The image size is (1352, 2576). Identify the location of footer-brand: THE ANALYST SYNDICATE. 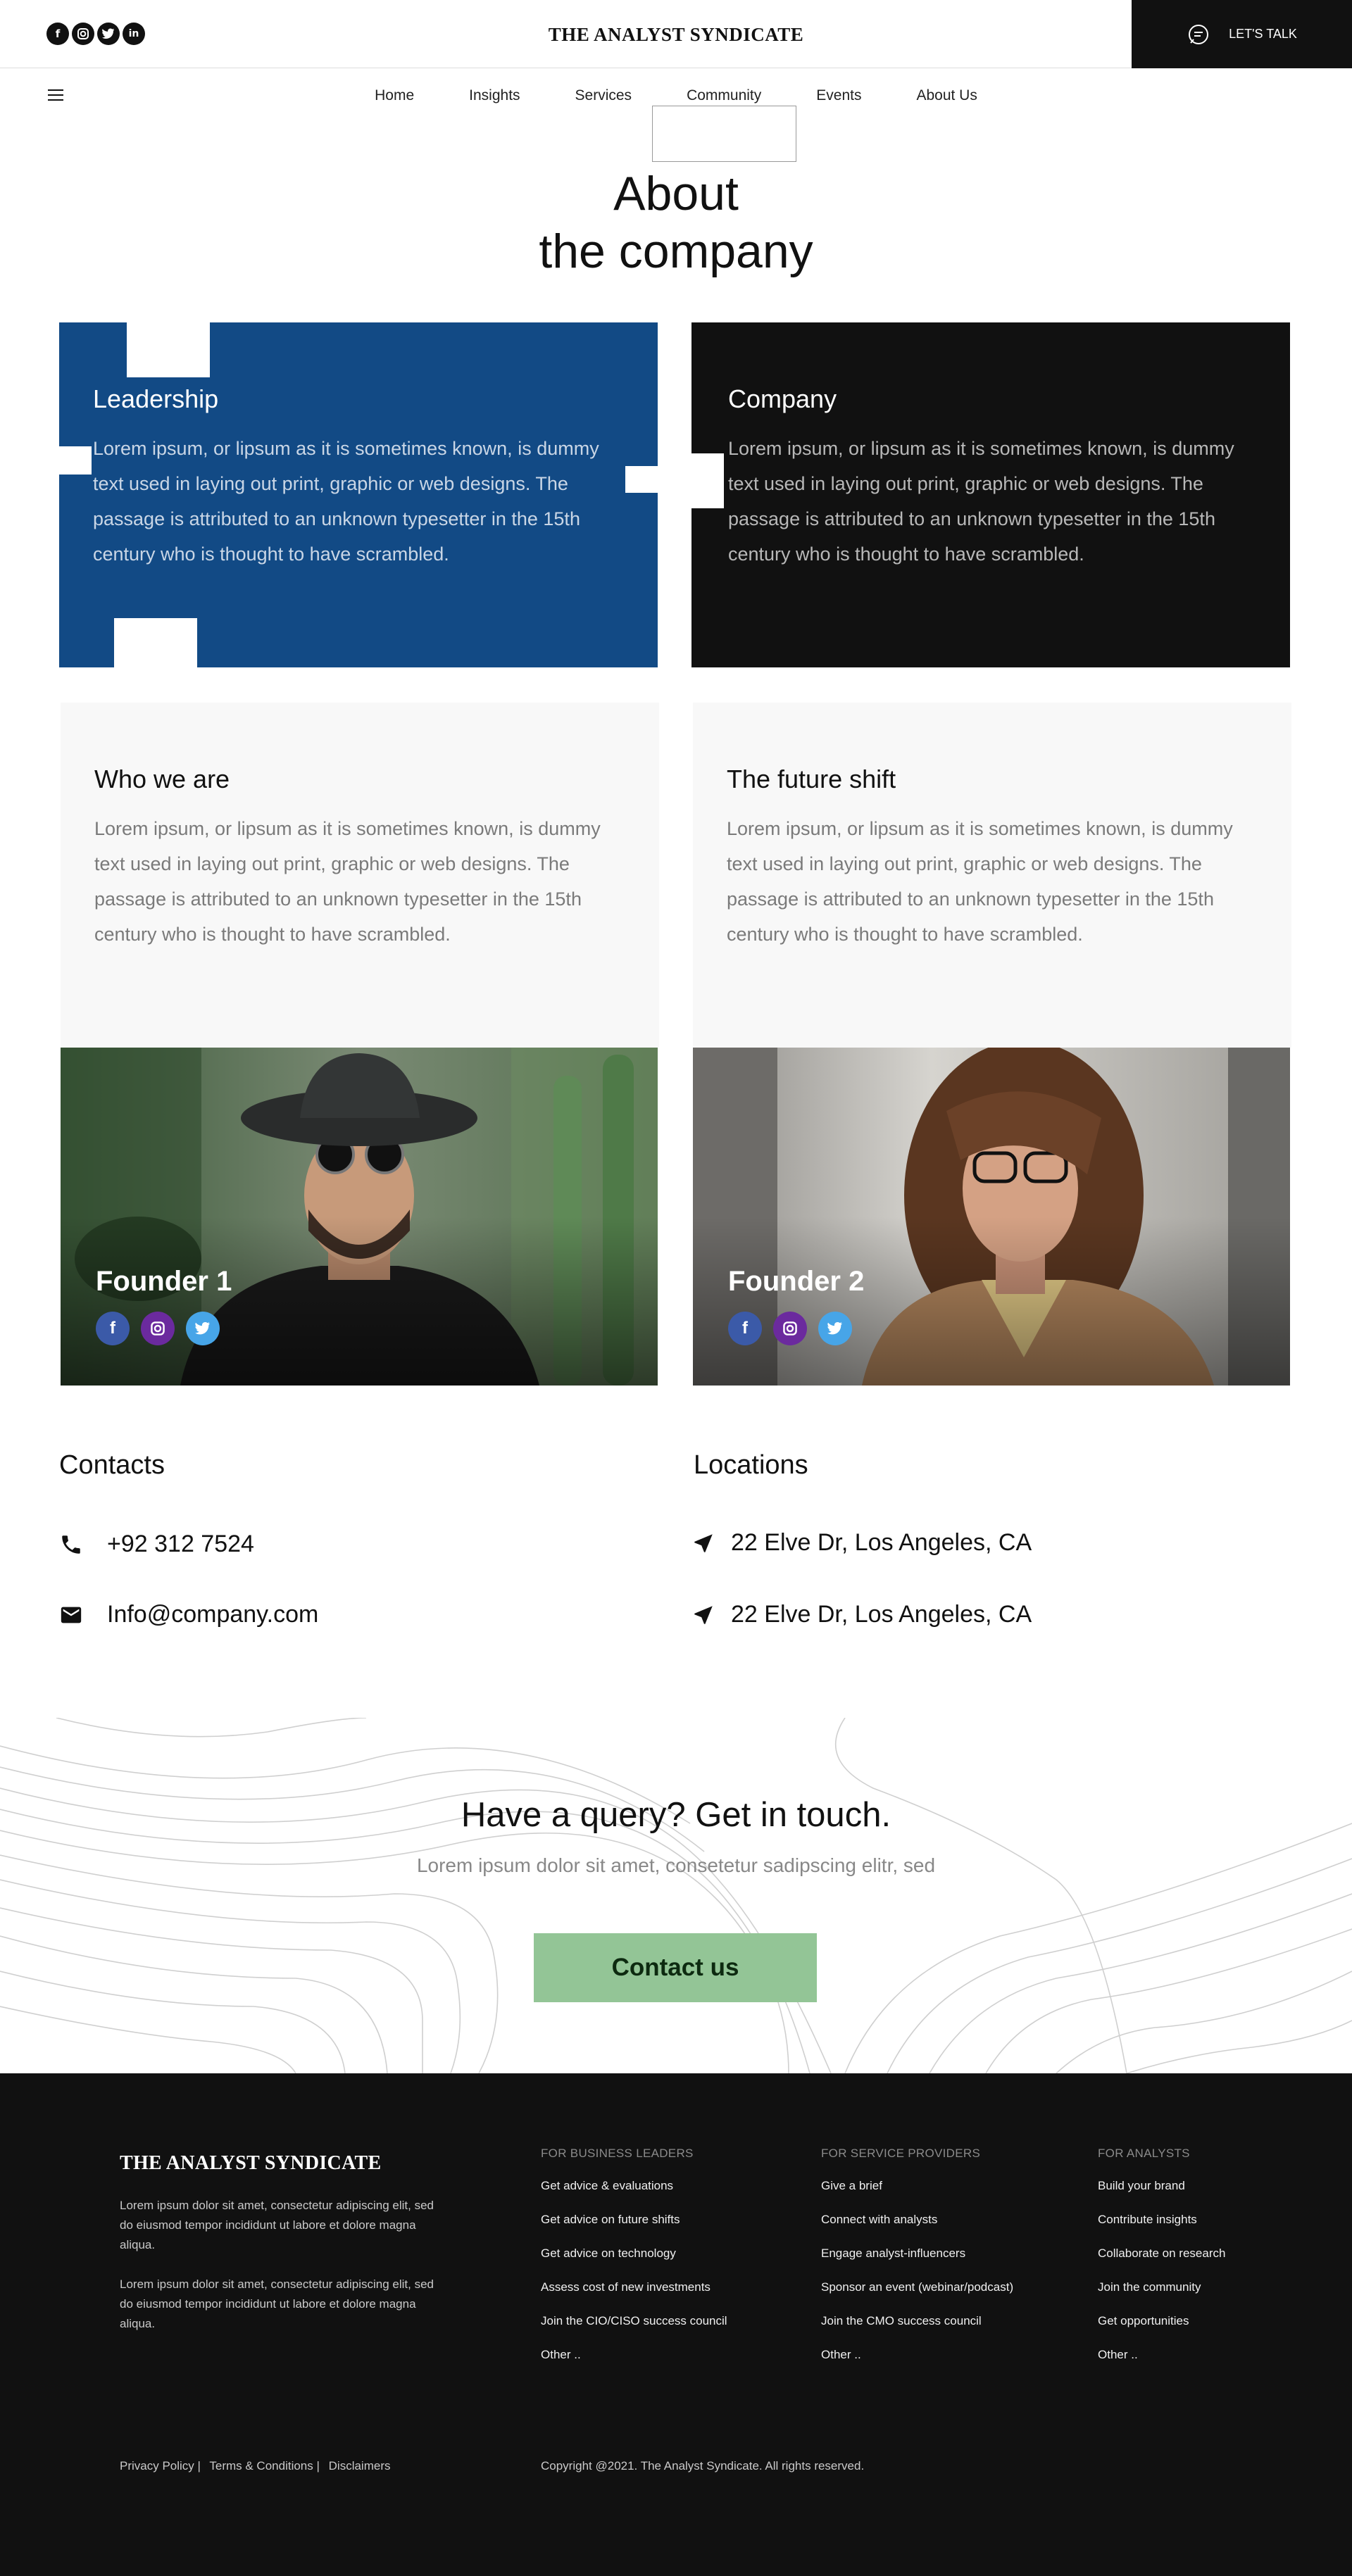
(250, 2163).